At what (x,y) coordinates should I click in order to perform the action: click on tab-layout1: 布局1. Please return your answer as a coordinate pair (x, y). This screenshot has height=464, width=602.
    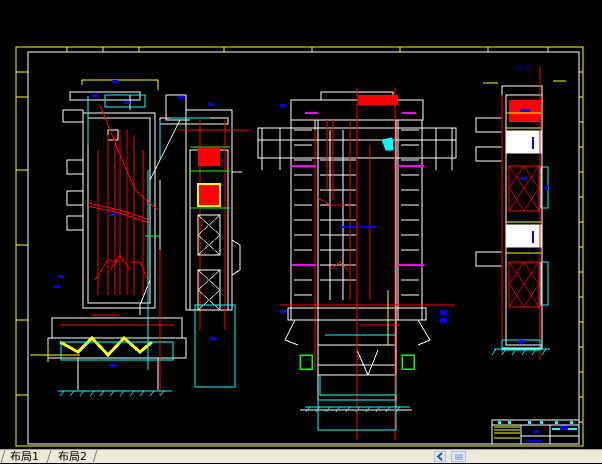
    Looking at the image, I should click on (23, 456).